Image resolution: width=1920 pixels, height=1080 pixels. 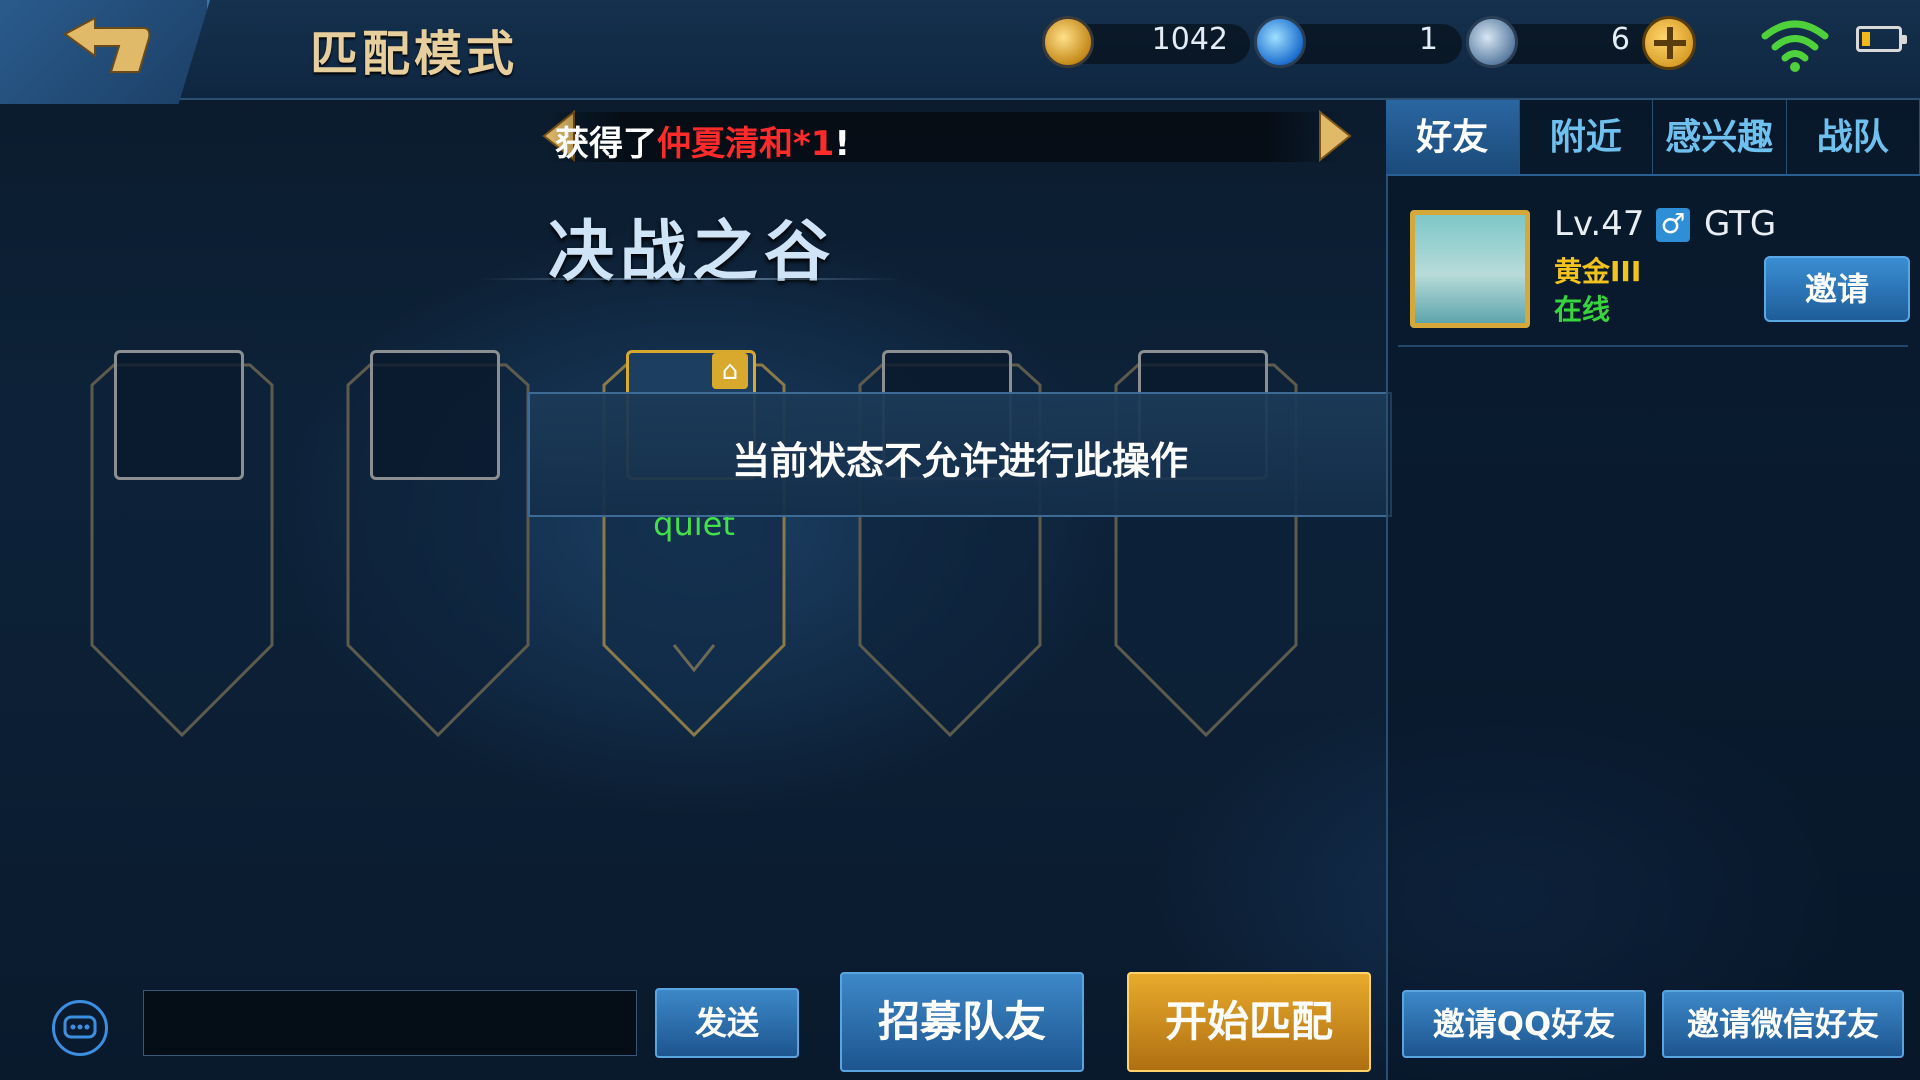 What do you see at coordinates (962, 1022) in the screenshot?
I see `recruit-teammates-button: 招募队友` at bounding box center [962, 1022].